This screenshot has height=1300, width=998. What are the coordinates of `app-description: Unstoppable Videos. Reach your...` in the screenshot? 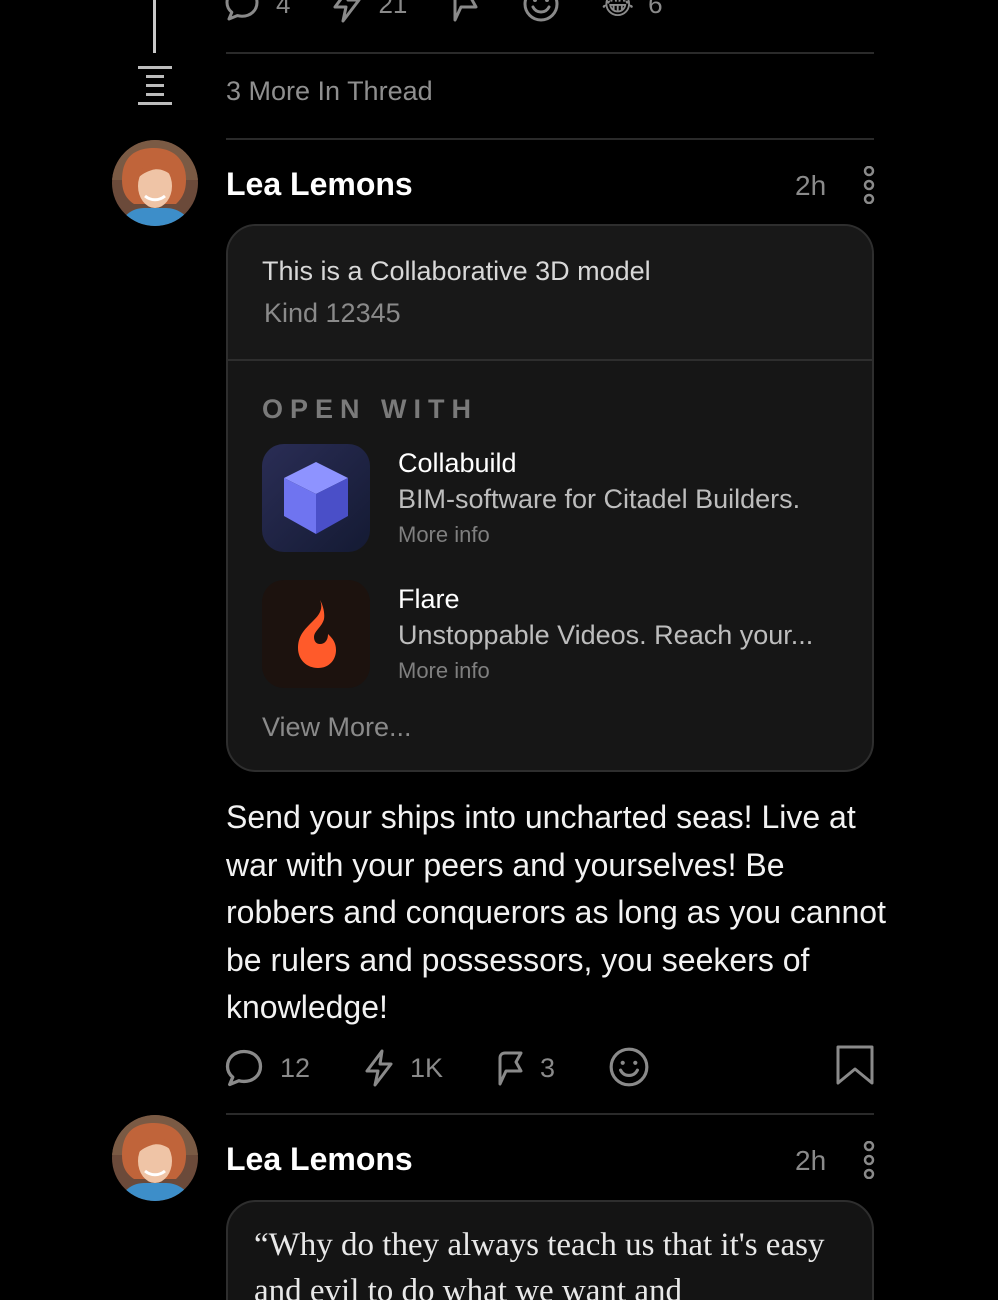 It's located at (606, 635).